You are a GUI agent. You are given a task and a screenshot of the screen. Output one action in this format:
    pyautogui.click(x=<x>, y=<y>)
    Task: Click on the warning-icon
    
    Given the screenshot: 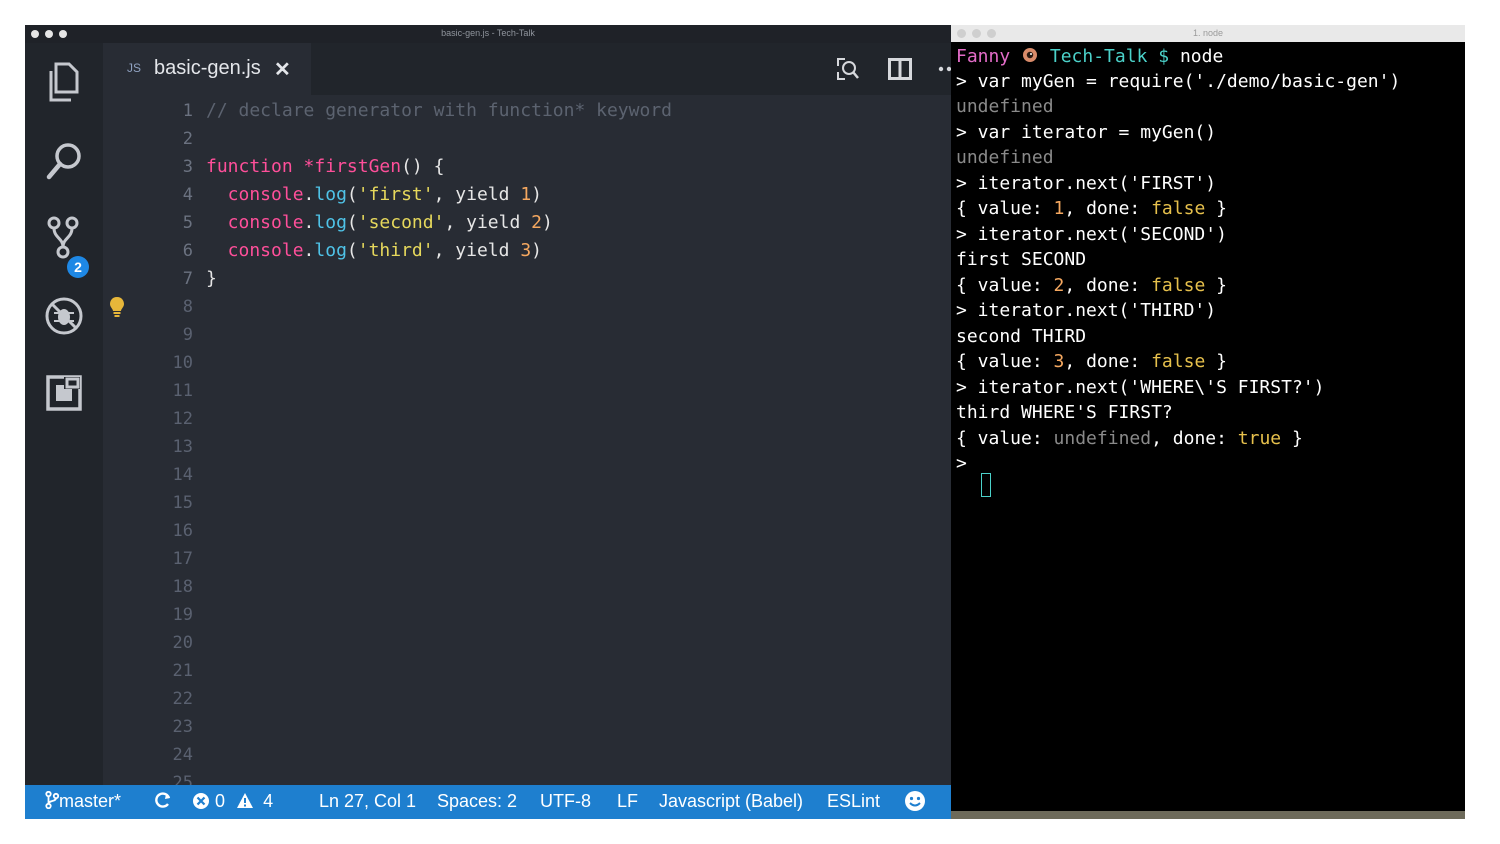 What is the action you would take?
    pyautogui.click(x=245, y=800)
    